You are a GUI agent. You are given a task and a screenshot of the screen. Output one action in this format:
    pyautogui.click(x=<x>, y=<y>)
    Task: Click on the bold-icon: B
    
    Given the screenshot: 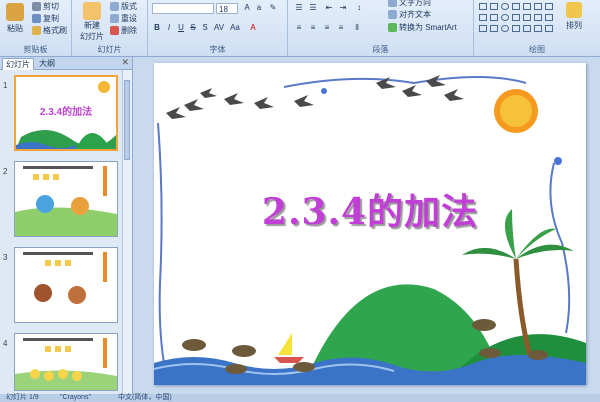 What is the action you would take?
    pyautogui.click(x=157, y=28)
    